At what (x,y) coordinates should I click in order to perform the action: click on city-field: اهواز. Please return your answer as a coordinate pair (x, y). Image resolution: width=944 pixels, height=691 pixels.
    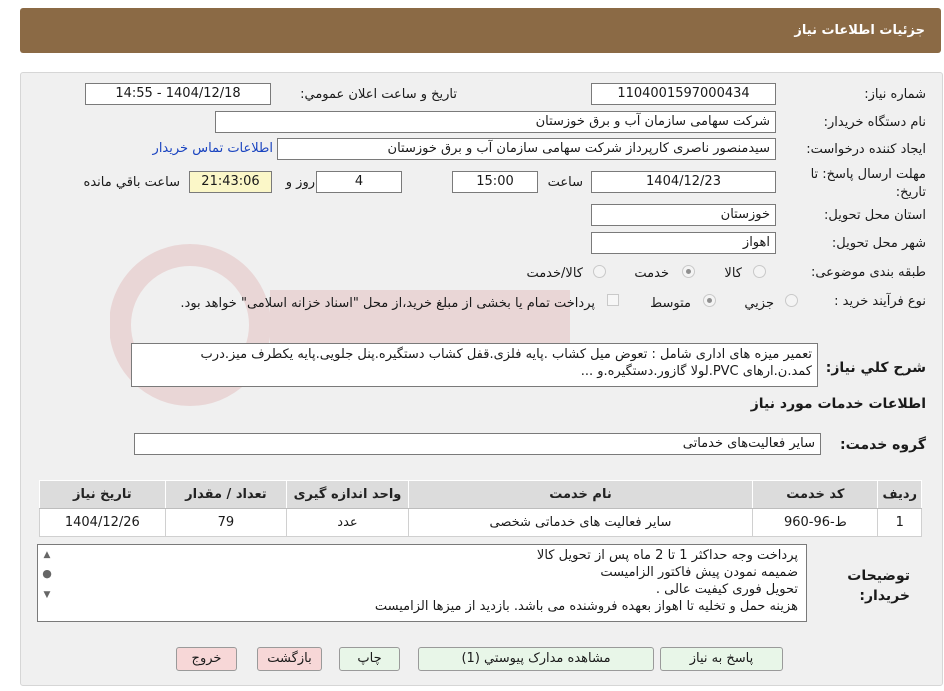
    Looking at the image, I should click on (683, 243).